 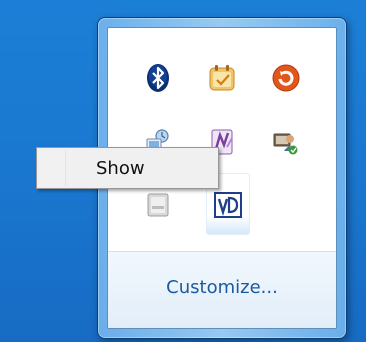 I want to click on visio-icon, so click(x=228, y=205).